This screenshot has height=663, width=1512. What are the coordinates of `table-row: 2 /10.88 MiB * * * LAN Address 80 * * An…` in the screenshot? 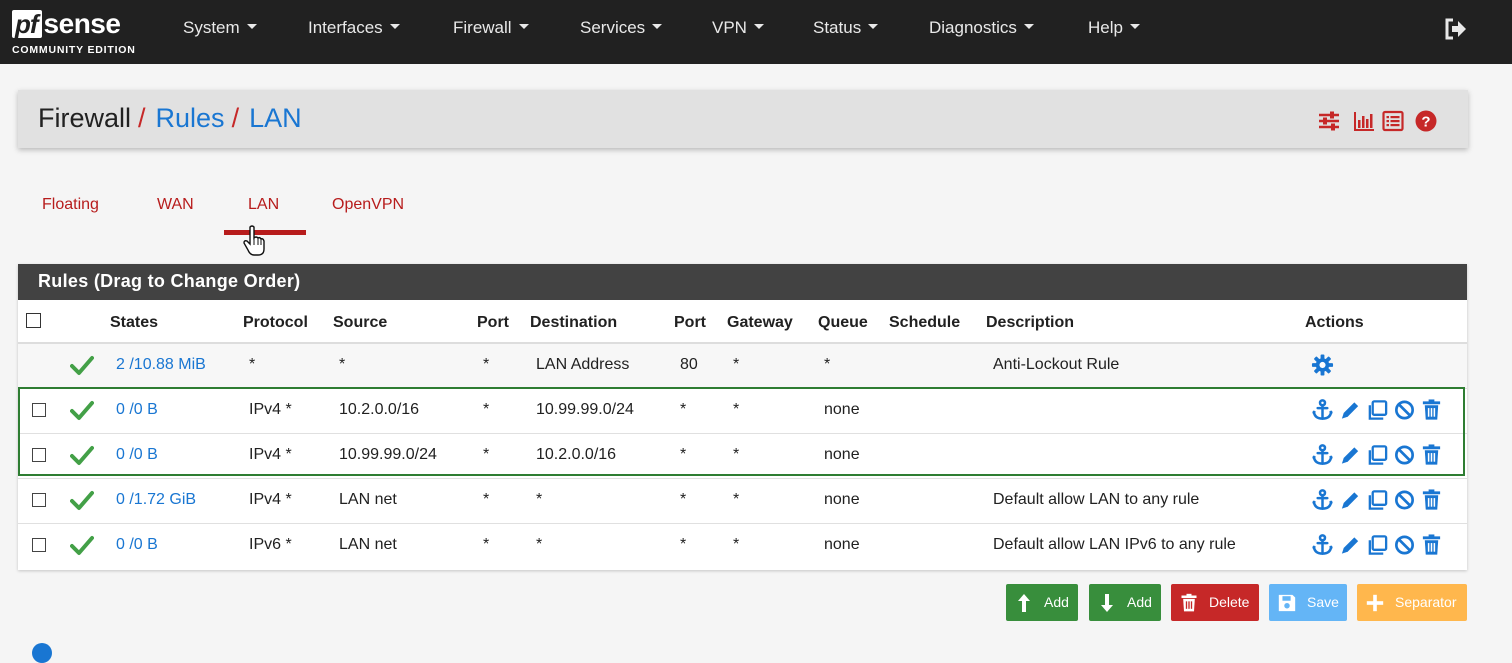 It's located at (742, 366).